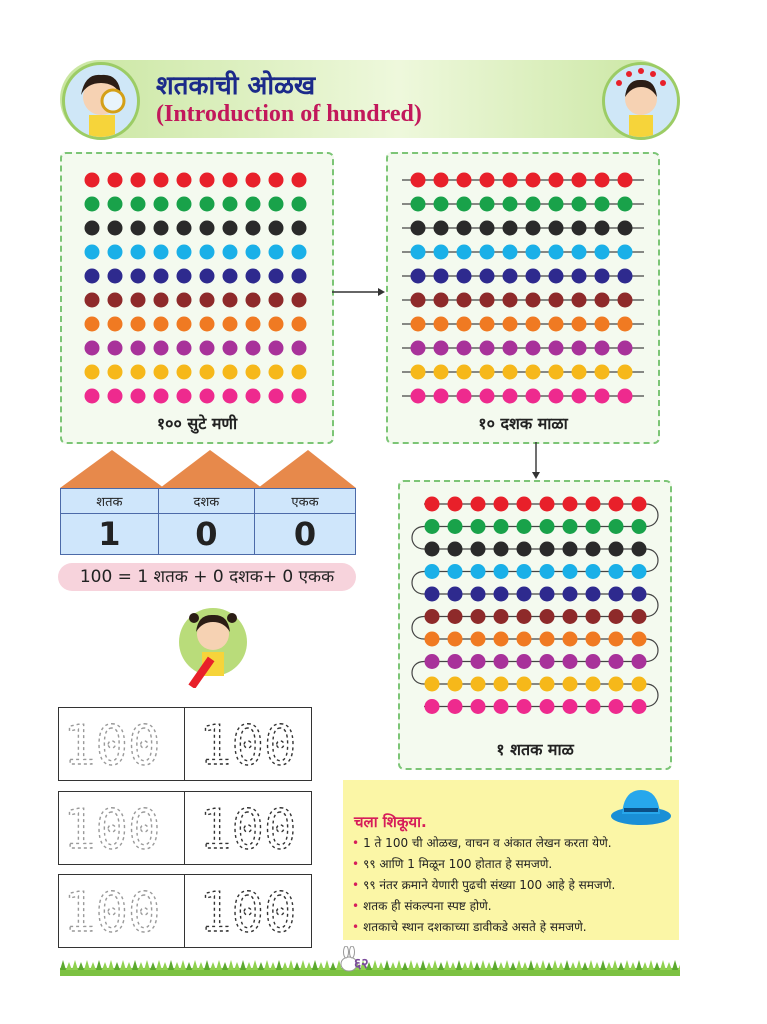 The image size is (767, 1024). I want to click on hat-icon, so click(641, 807).